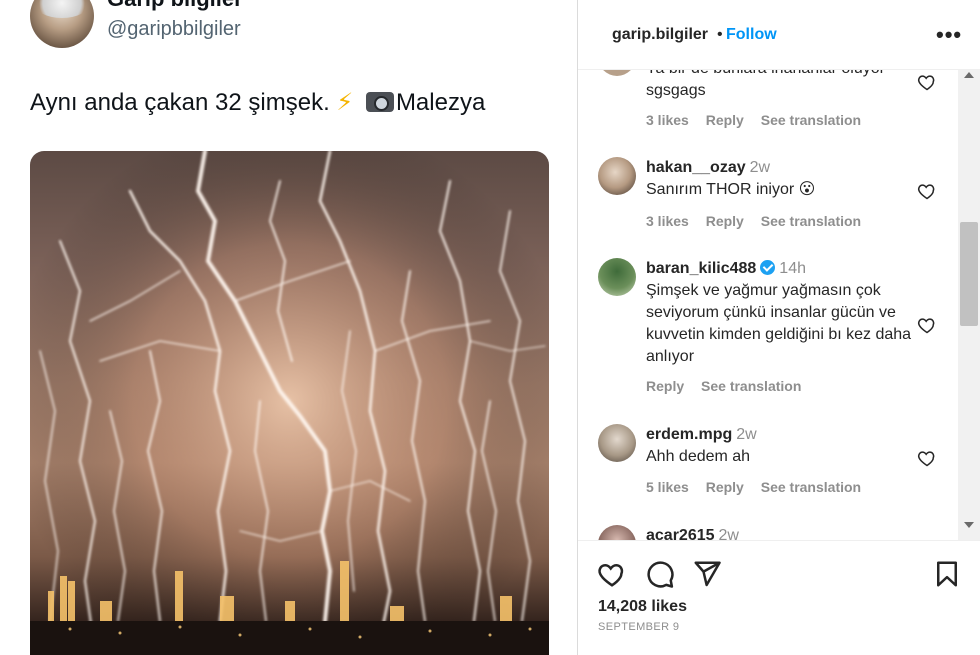 This screenshot has width=980, height=655. What do you see at coordinates (379, 102) in the screenshot?
I see `camera-flash-icon` at bounding box center [379, 102].